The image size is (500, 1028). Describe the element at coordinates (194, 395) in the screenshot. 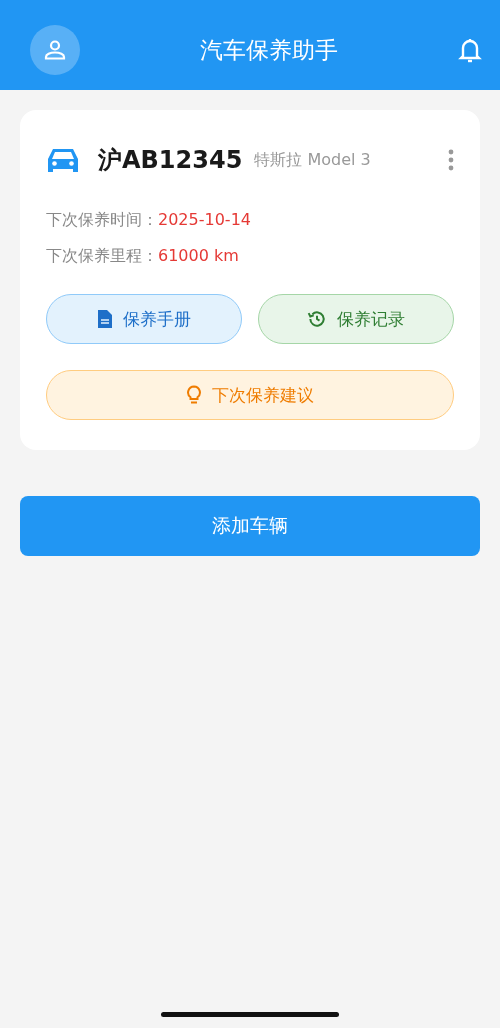

I see `lightbulb-icon` at that location.